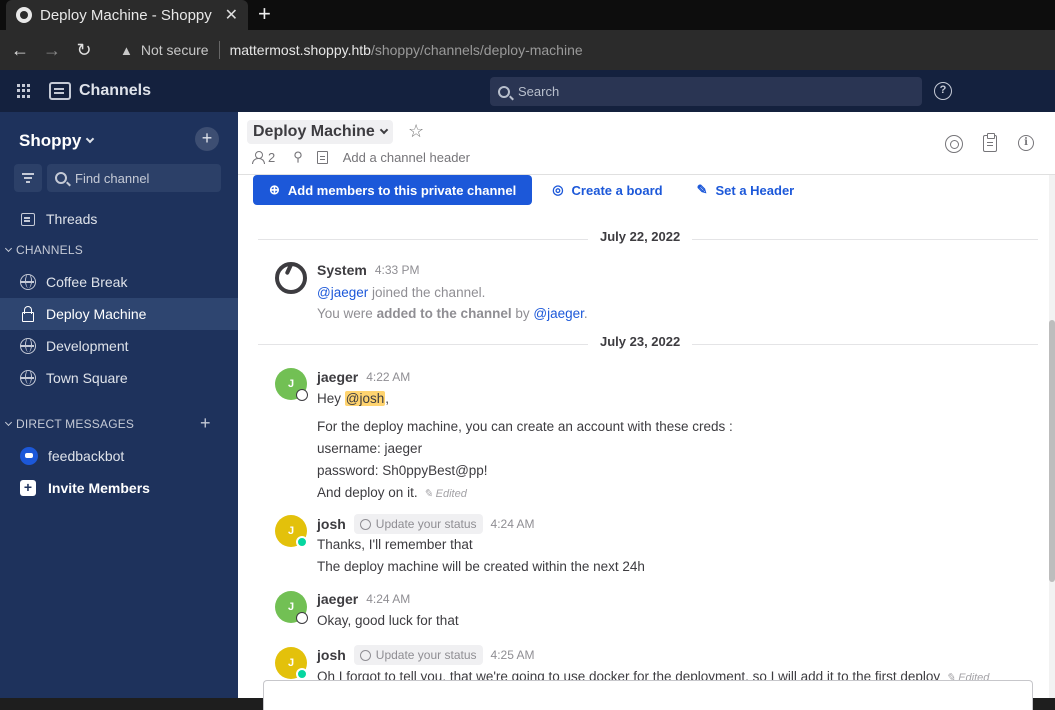 This screenshot has width=1055, height=710. What do you see at coordinates (943, 91) in the screenshot?
I see `help-icon: ?` at bounding box center [943, 91].